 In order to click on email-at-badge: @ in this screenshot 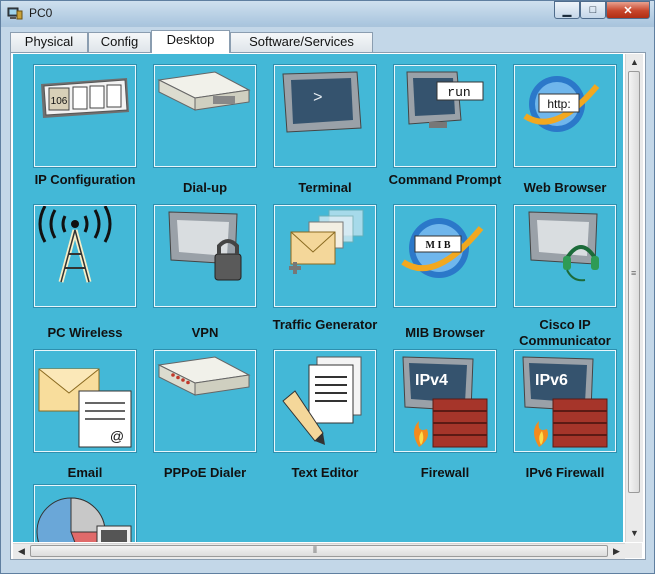, I will do `click(117, 436)`.